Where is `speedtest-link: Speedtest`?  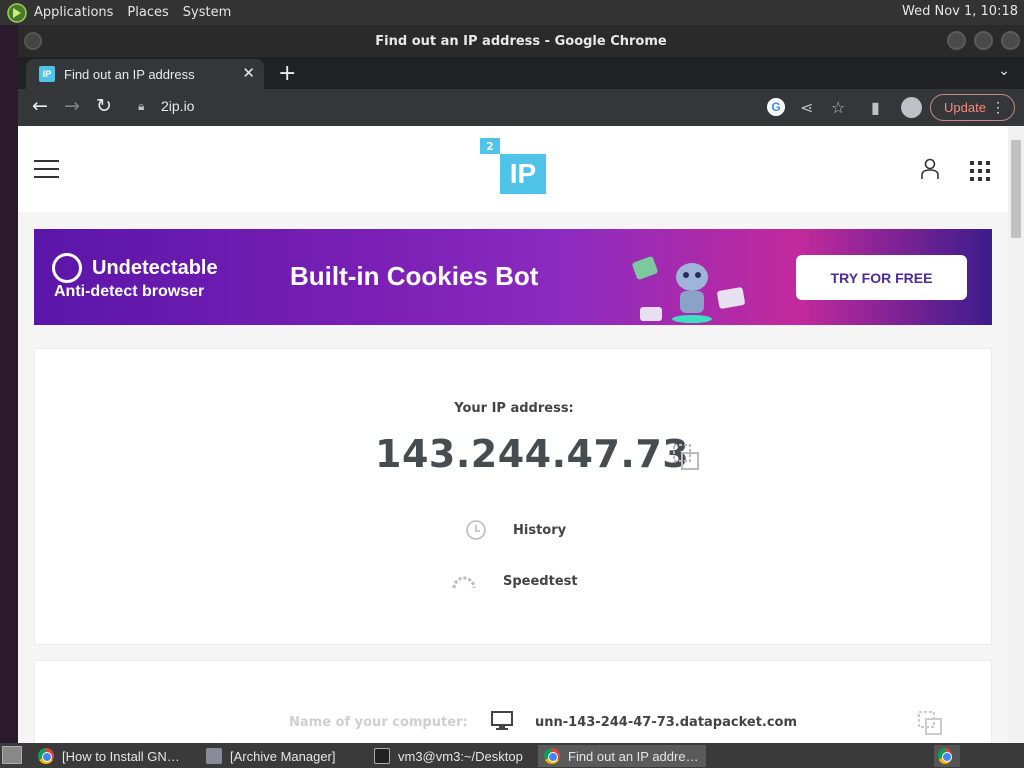 speedtest-link: Speedtest is located at coordinates (514, 581).